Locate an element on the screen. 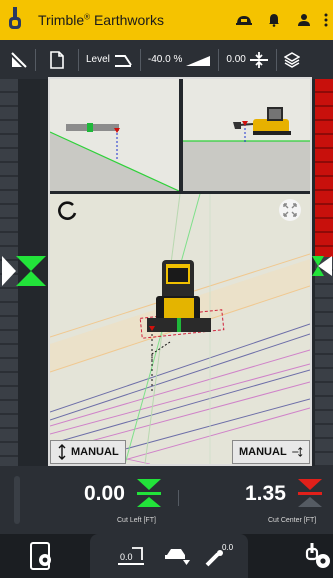 The height and width of the screenshot is (578, 333). machine-settings-button is located at coordinates (318, 556).